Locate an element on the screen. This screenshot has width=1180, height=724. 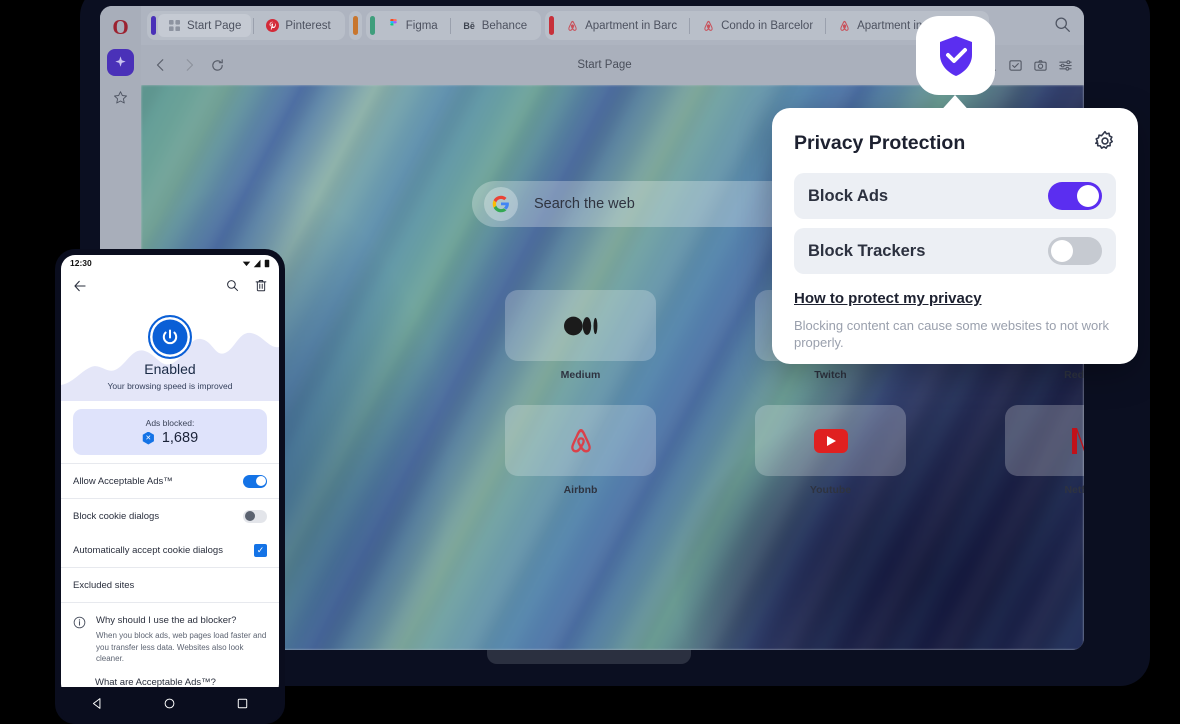
block-icon: ✕ is located at coordinates (148, 438).